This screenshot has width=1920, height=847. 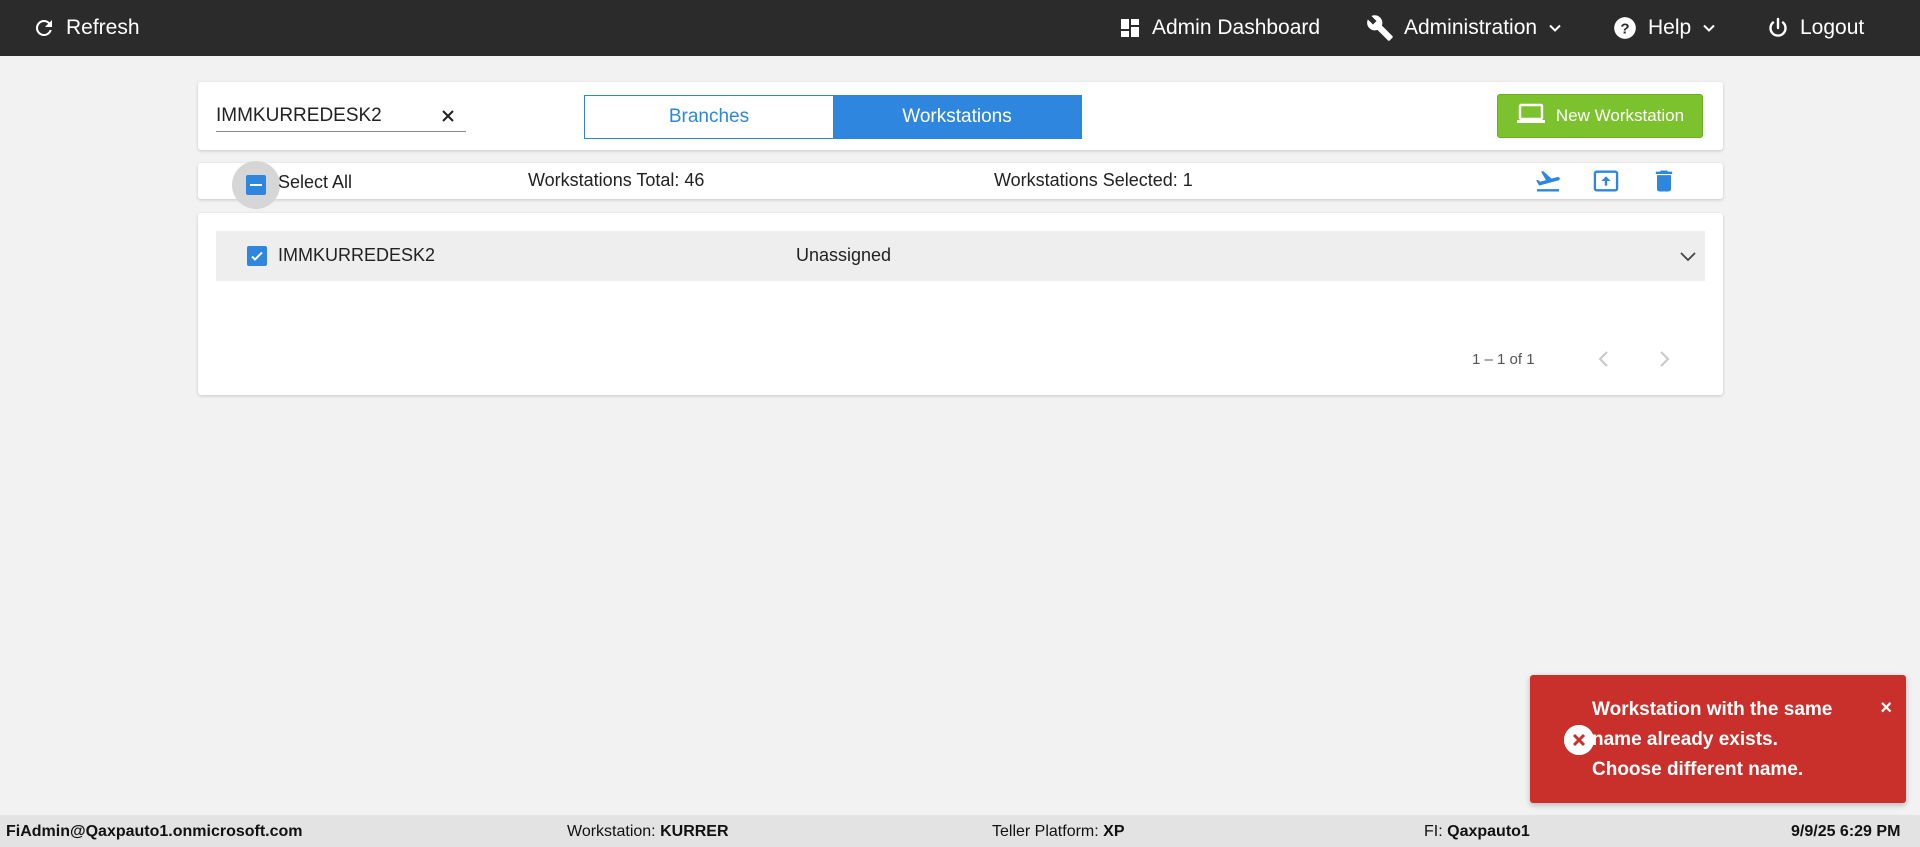 I want to click on close-icon, so click(x=448, y=116).